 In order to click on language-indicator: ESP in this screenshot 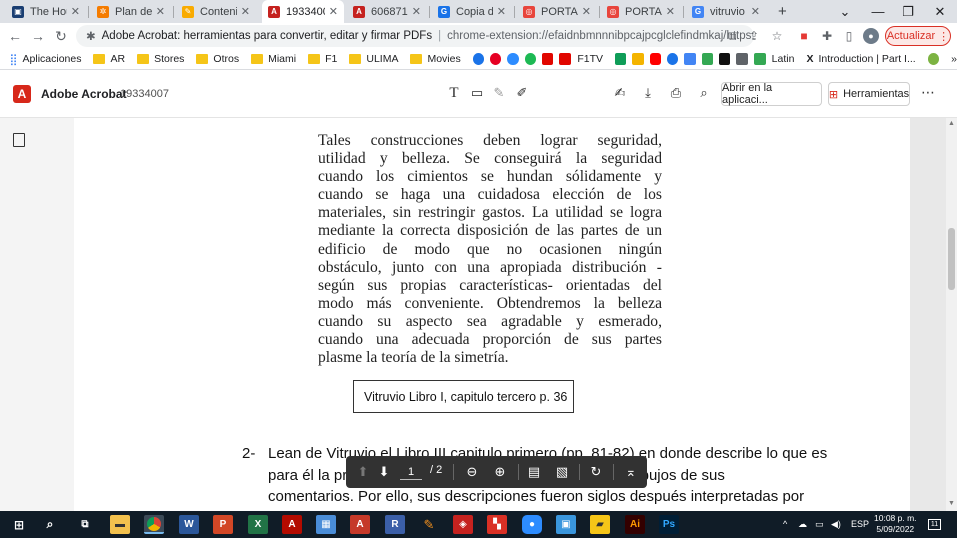, I will do `click(860, 524)`.